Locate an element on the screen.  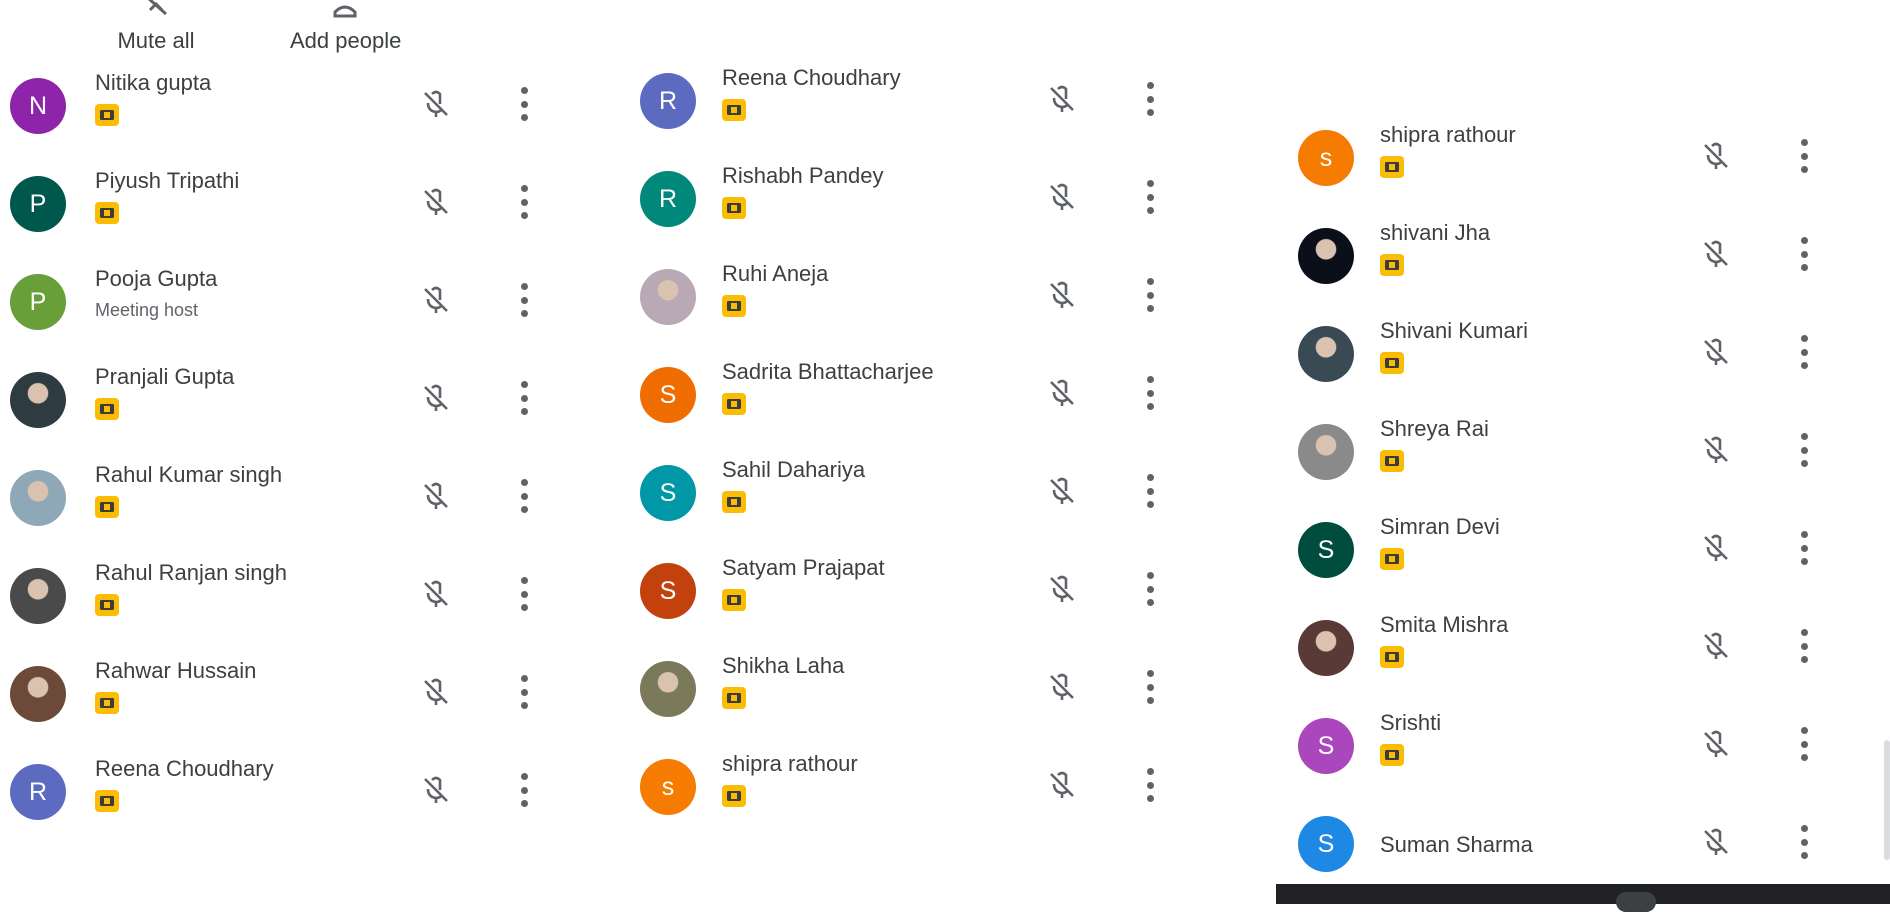
participant-row: Rahul Ranjan singh is located at coordinates (300, 609).